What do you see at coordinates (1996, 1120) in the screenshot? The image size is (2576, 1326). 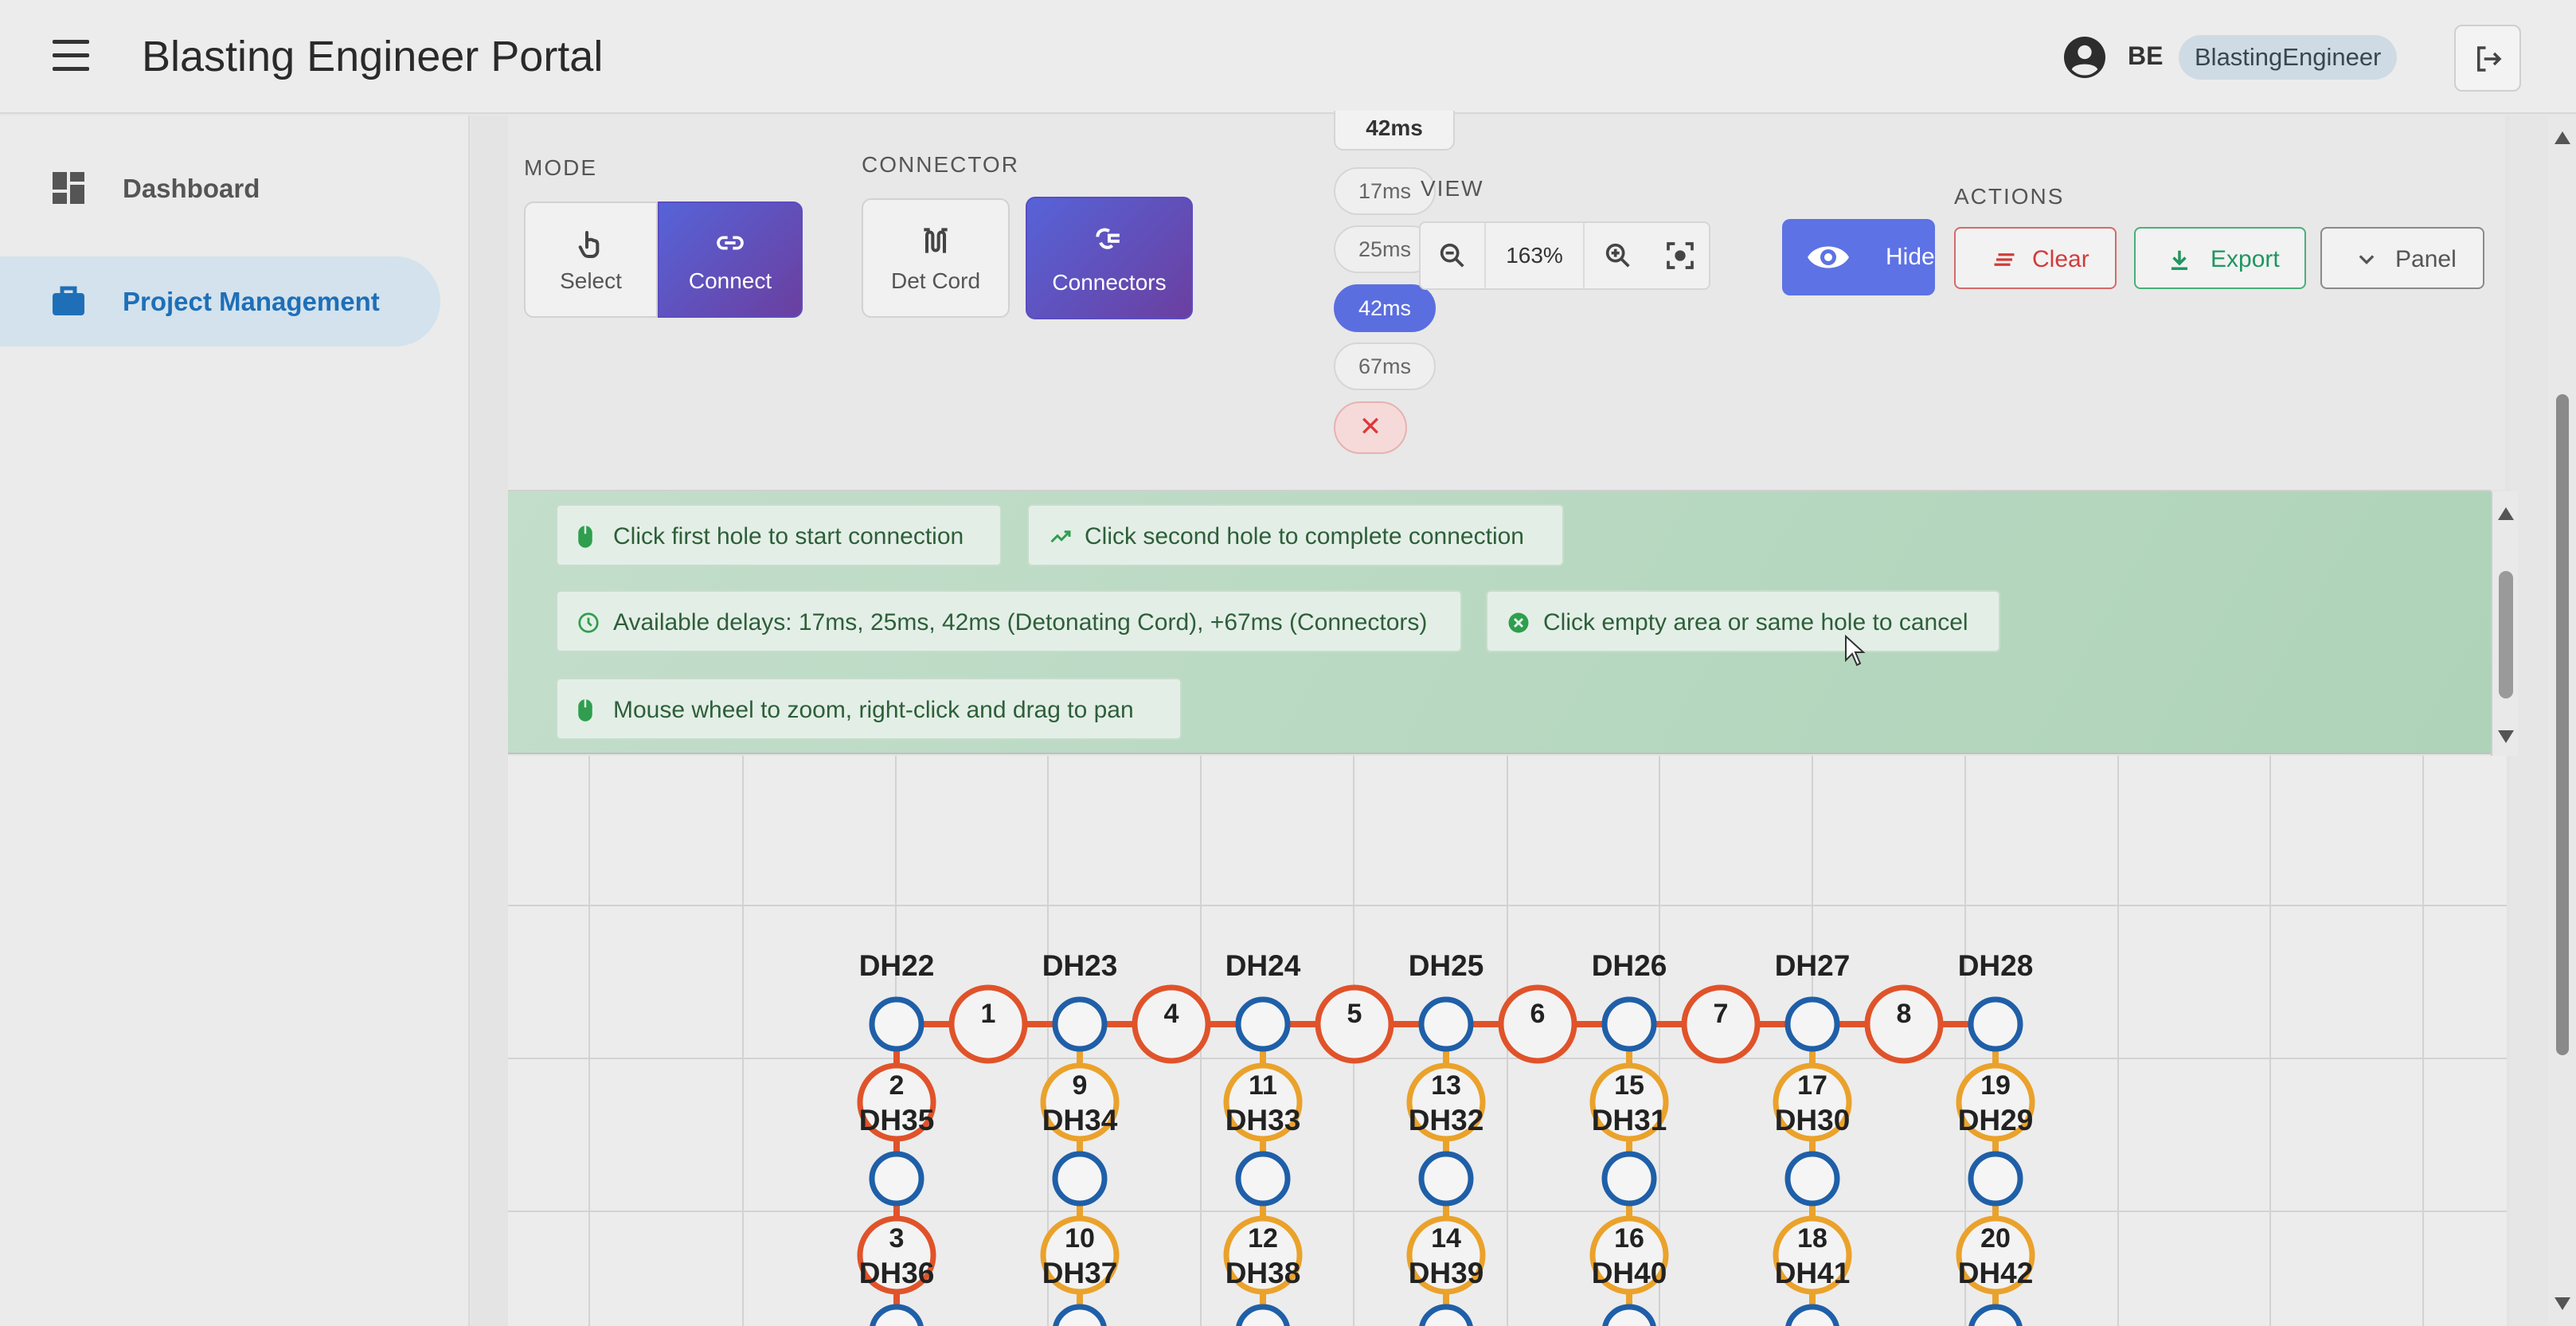 I see `hole-label: DH29` at bounding box center [1996, 1120].